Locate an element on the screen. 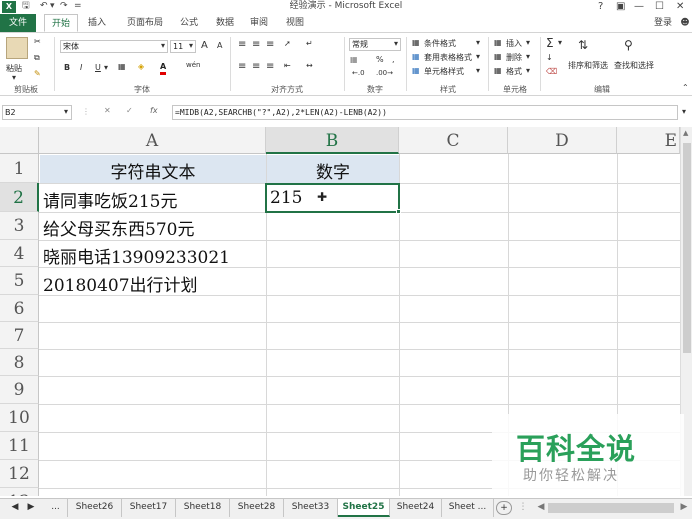  hscroll-right-icon: ▶ is located at coordinates (684, 508).